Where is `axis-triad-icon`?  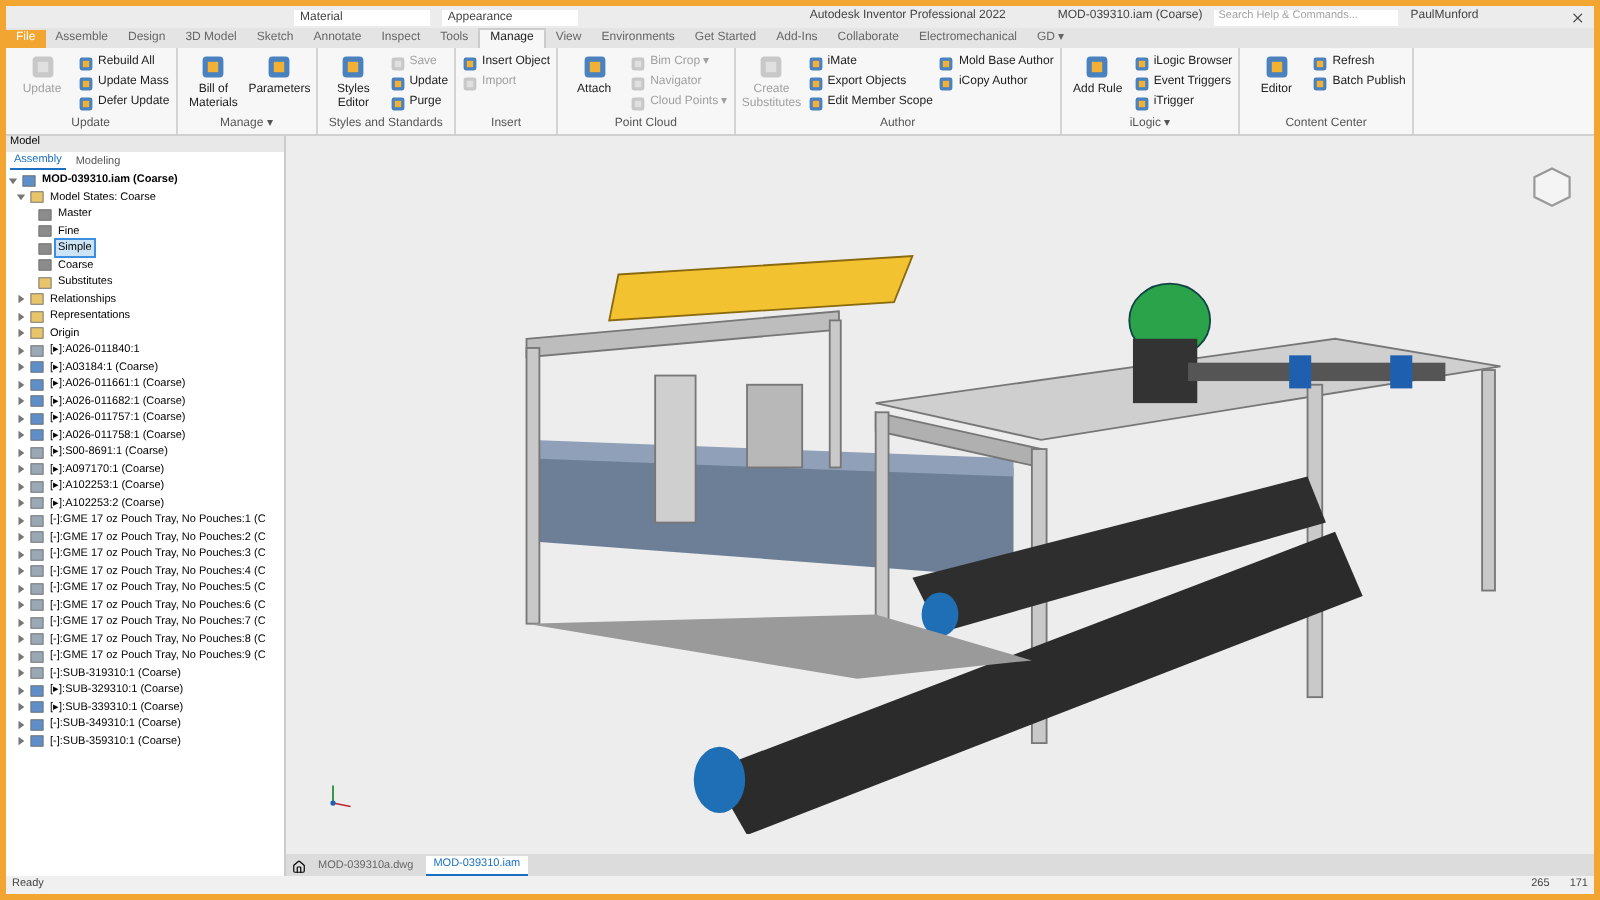
axis-triad-icon is located at coordinates (340, 796).